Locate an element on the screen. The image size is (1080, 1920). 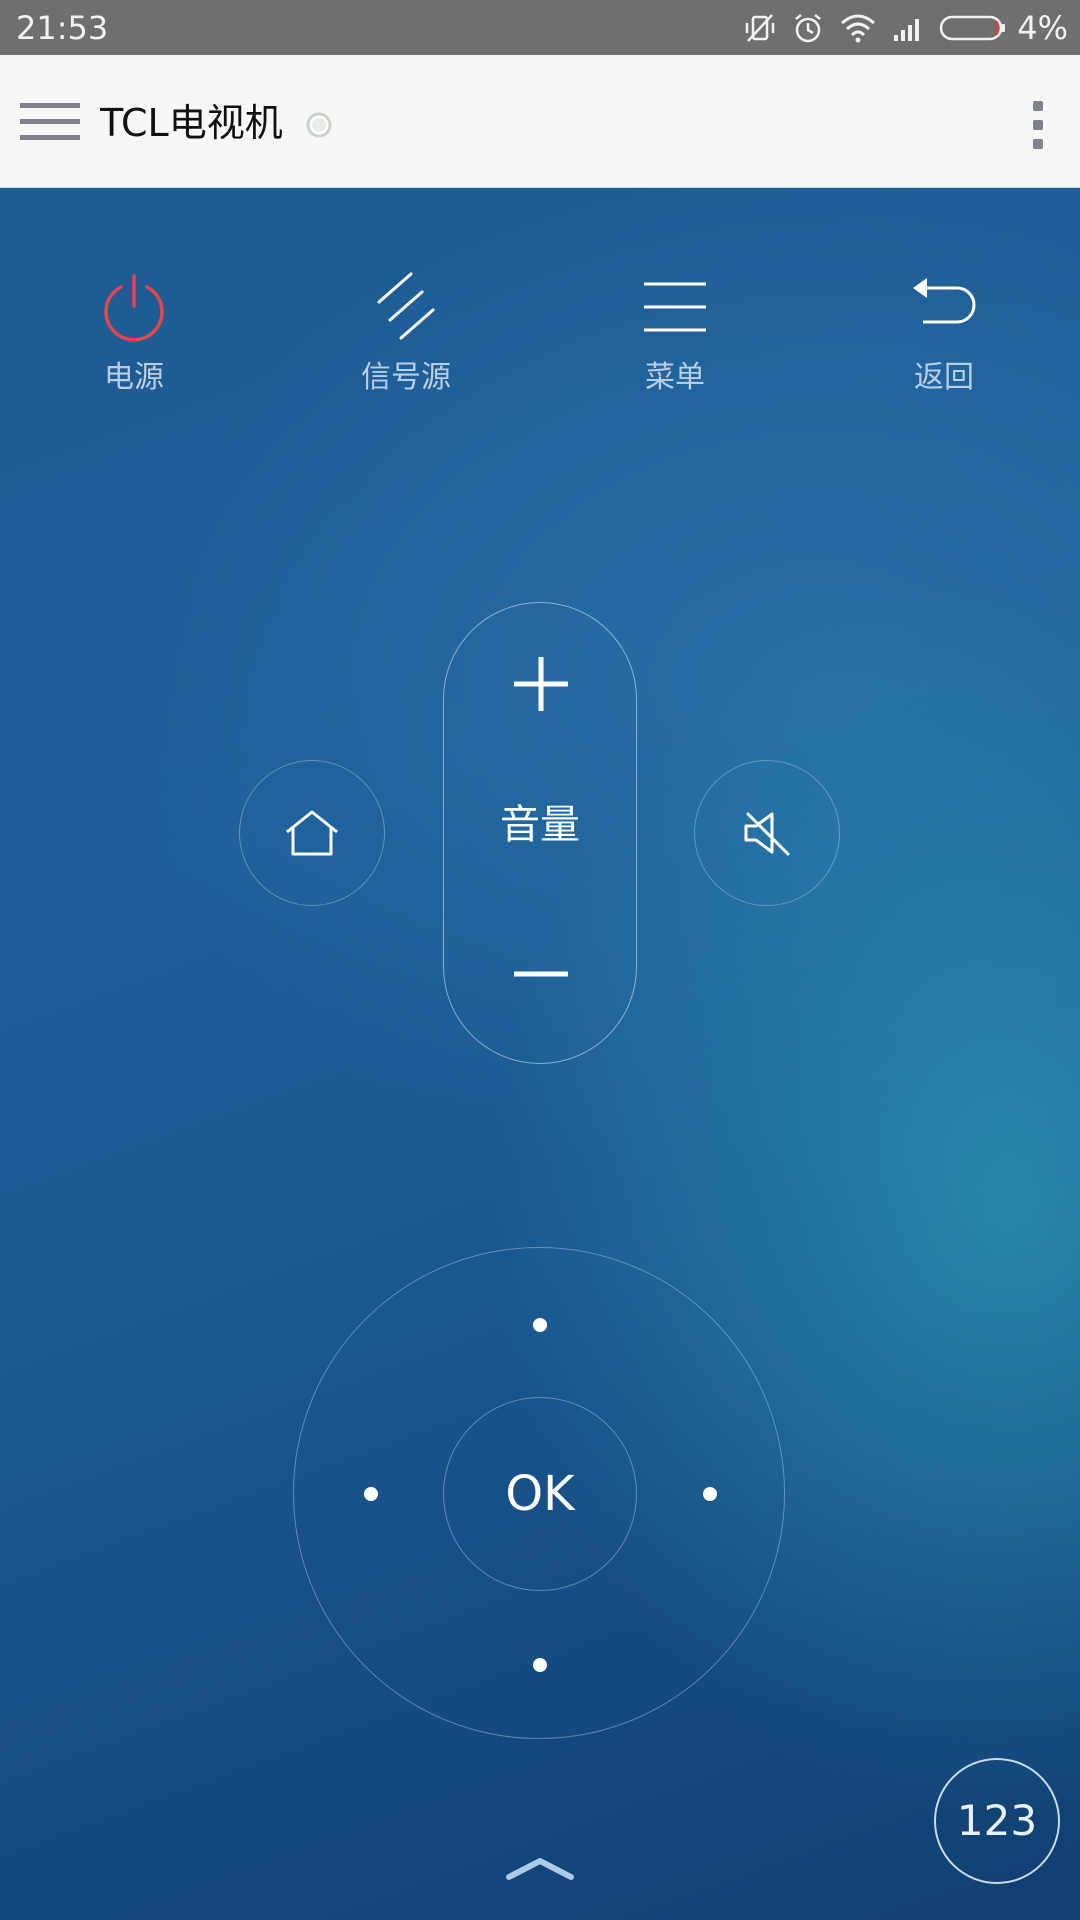
ok-button: OK is located at coordinates (540, 1494).